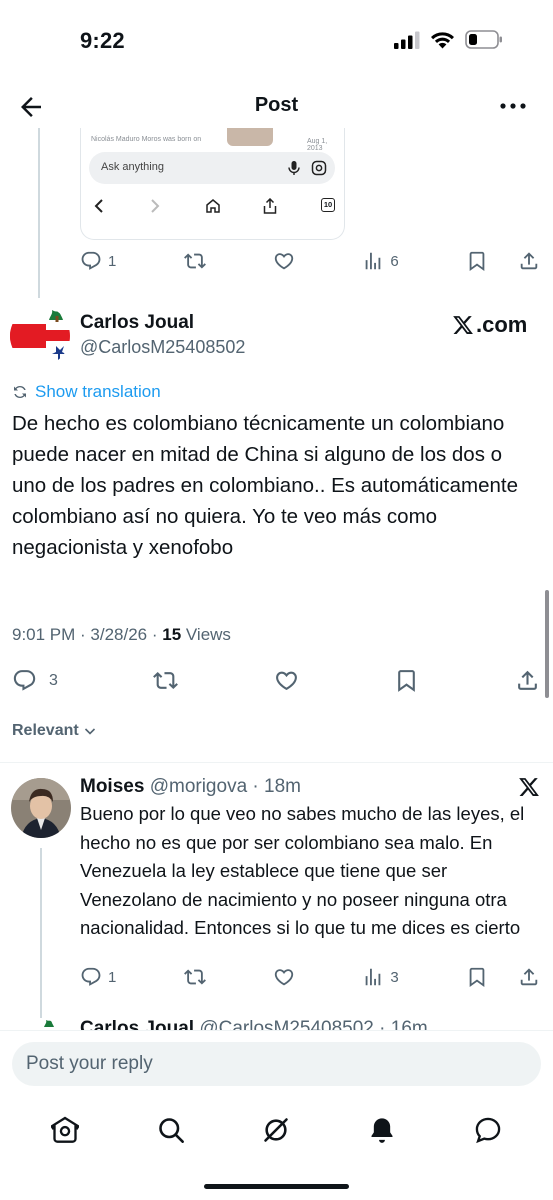 This screenshot has height=1200, width=553. I want to click on embed-date: Aug 1, 2013, so click(317, 145).